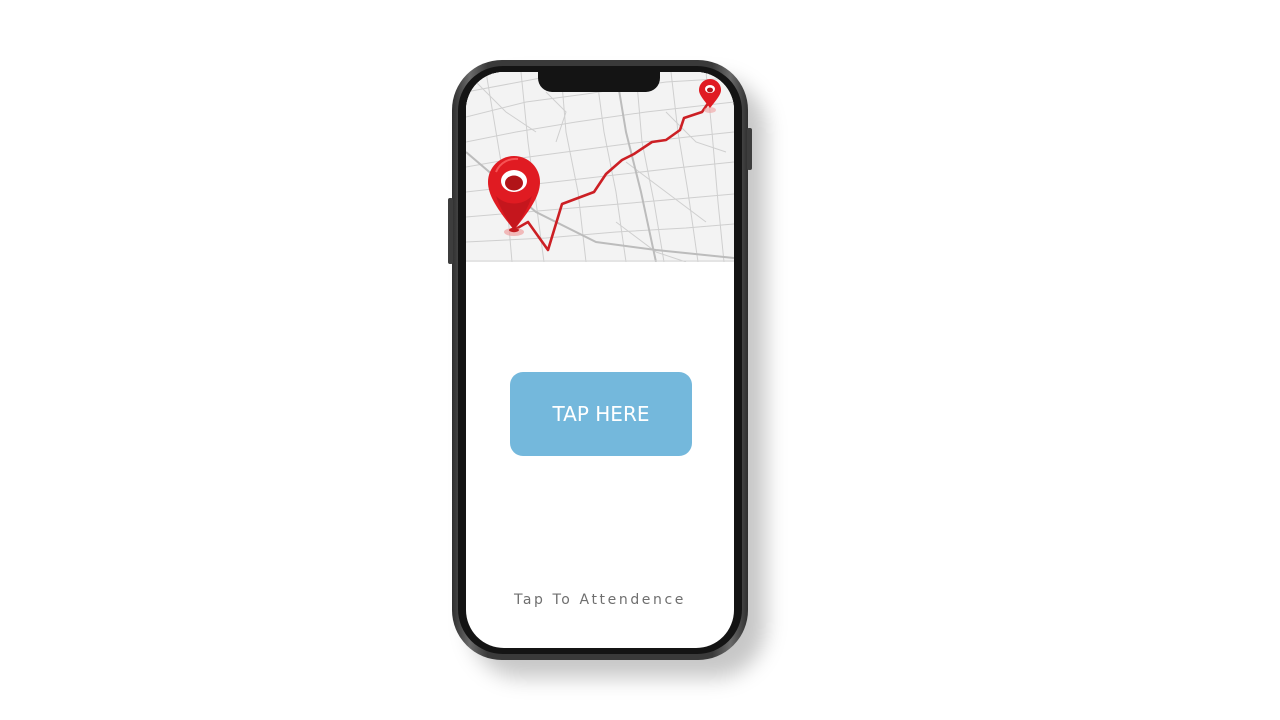 The image size is (1280, 720). Describe the element at coordinates (600, 167) in the screenshot. I see `map-route-icon` at that location.